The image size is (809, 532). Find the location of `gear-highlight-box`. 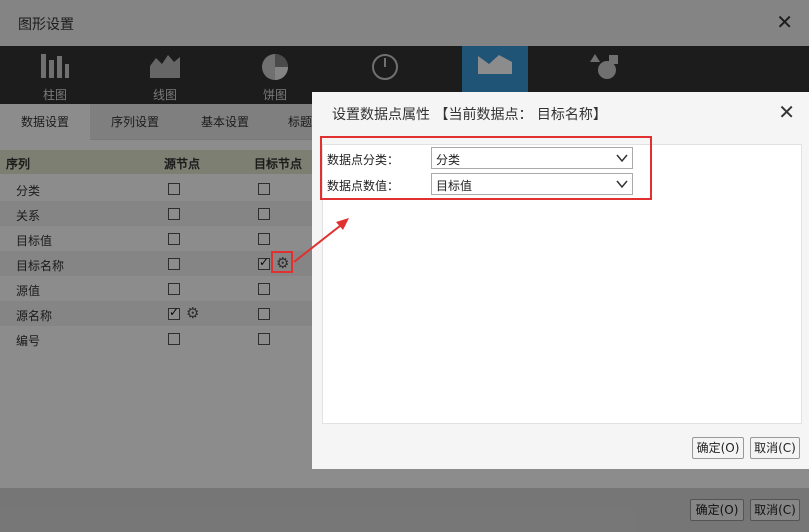

gear-highlight-box is located at coordinates (282, 262).